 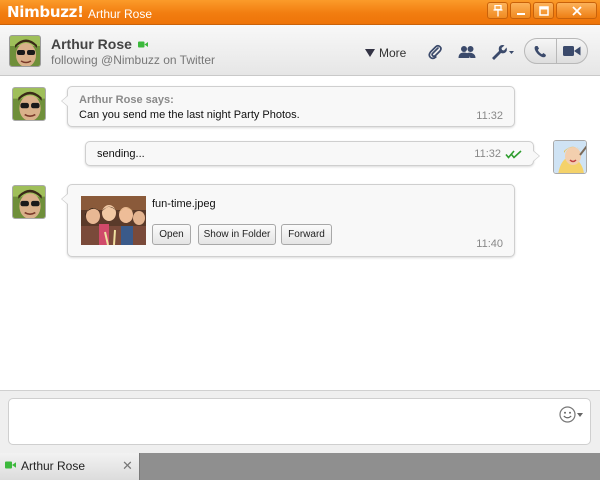 What do you see at coordinates (127, 466) in the screenshot?
I see `tab-close-icon: ✕` at bounding box center [127, 466].